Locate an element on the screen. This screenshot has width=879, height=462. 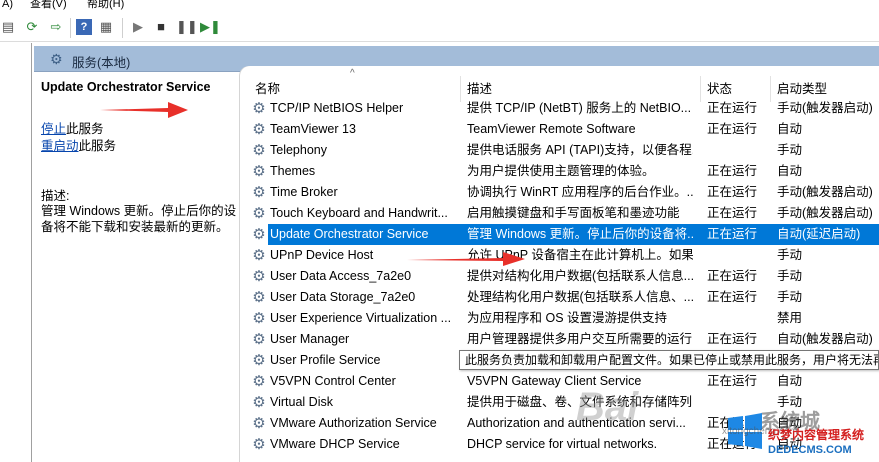
service-name: TeamViewer 13 is located at coordinates (313, 129).